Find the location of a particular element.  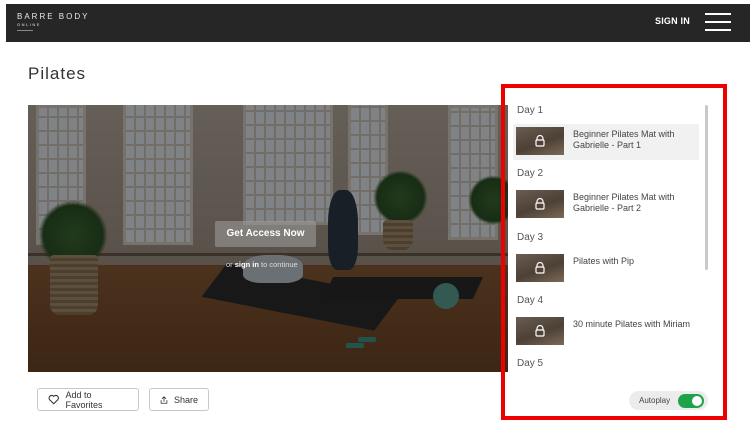

share-label: Share is located at coordinates (185, 399).